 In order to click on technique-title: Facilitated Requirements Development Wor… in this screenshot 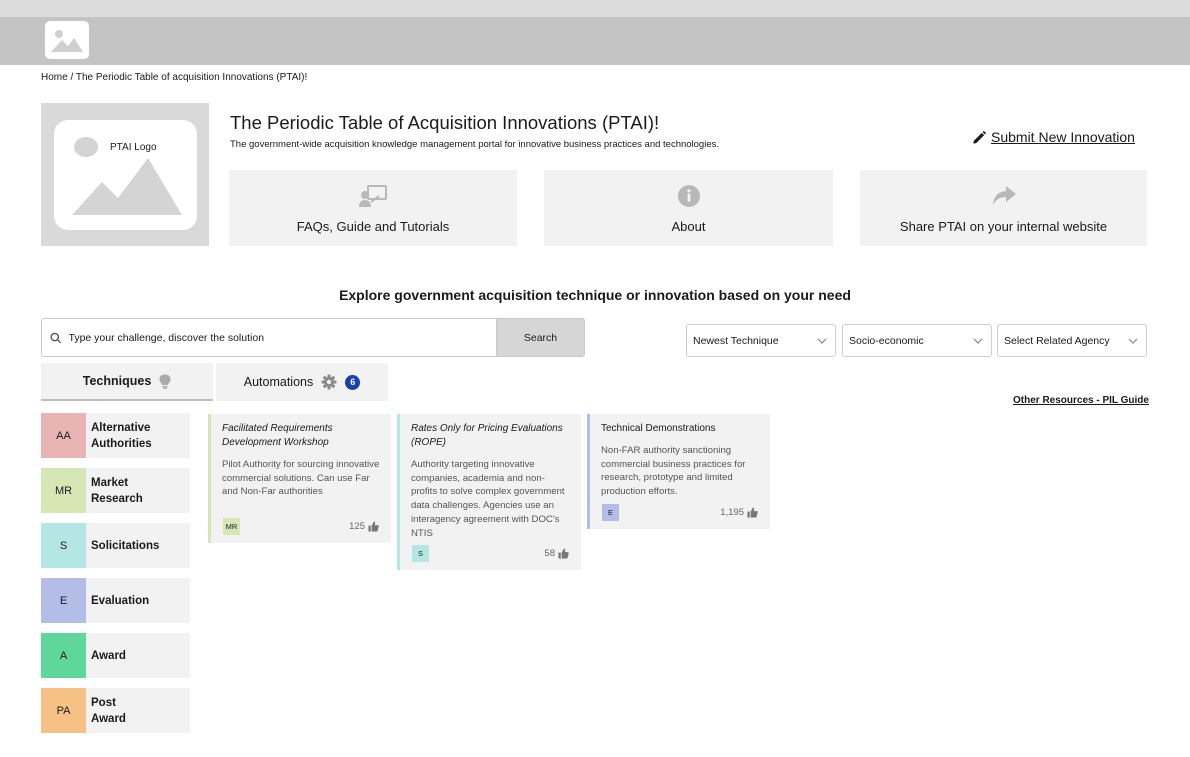, I will do `click(277, 435)`.